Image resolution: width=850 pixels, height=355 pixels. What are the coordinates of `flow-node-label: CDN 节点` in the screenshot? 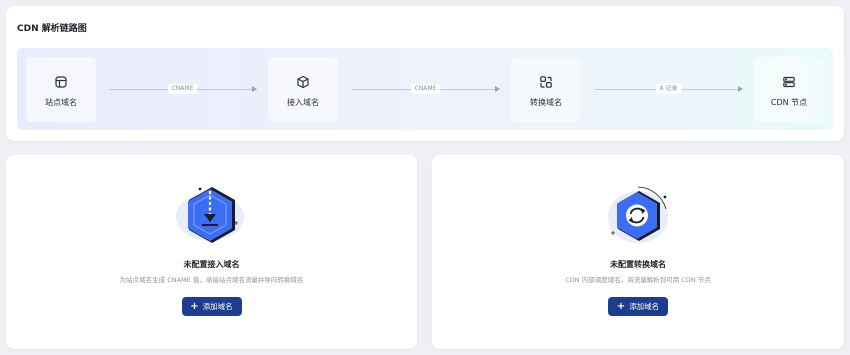 It's located at (789, 102).